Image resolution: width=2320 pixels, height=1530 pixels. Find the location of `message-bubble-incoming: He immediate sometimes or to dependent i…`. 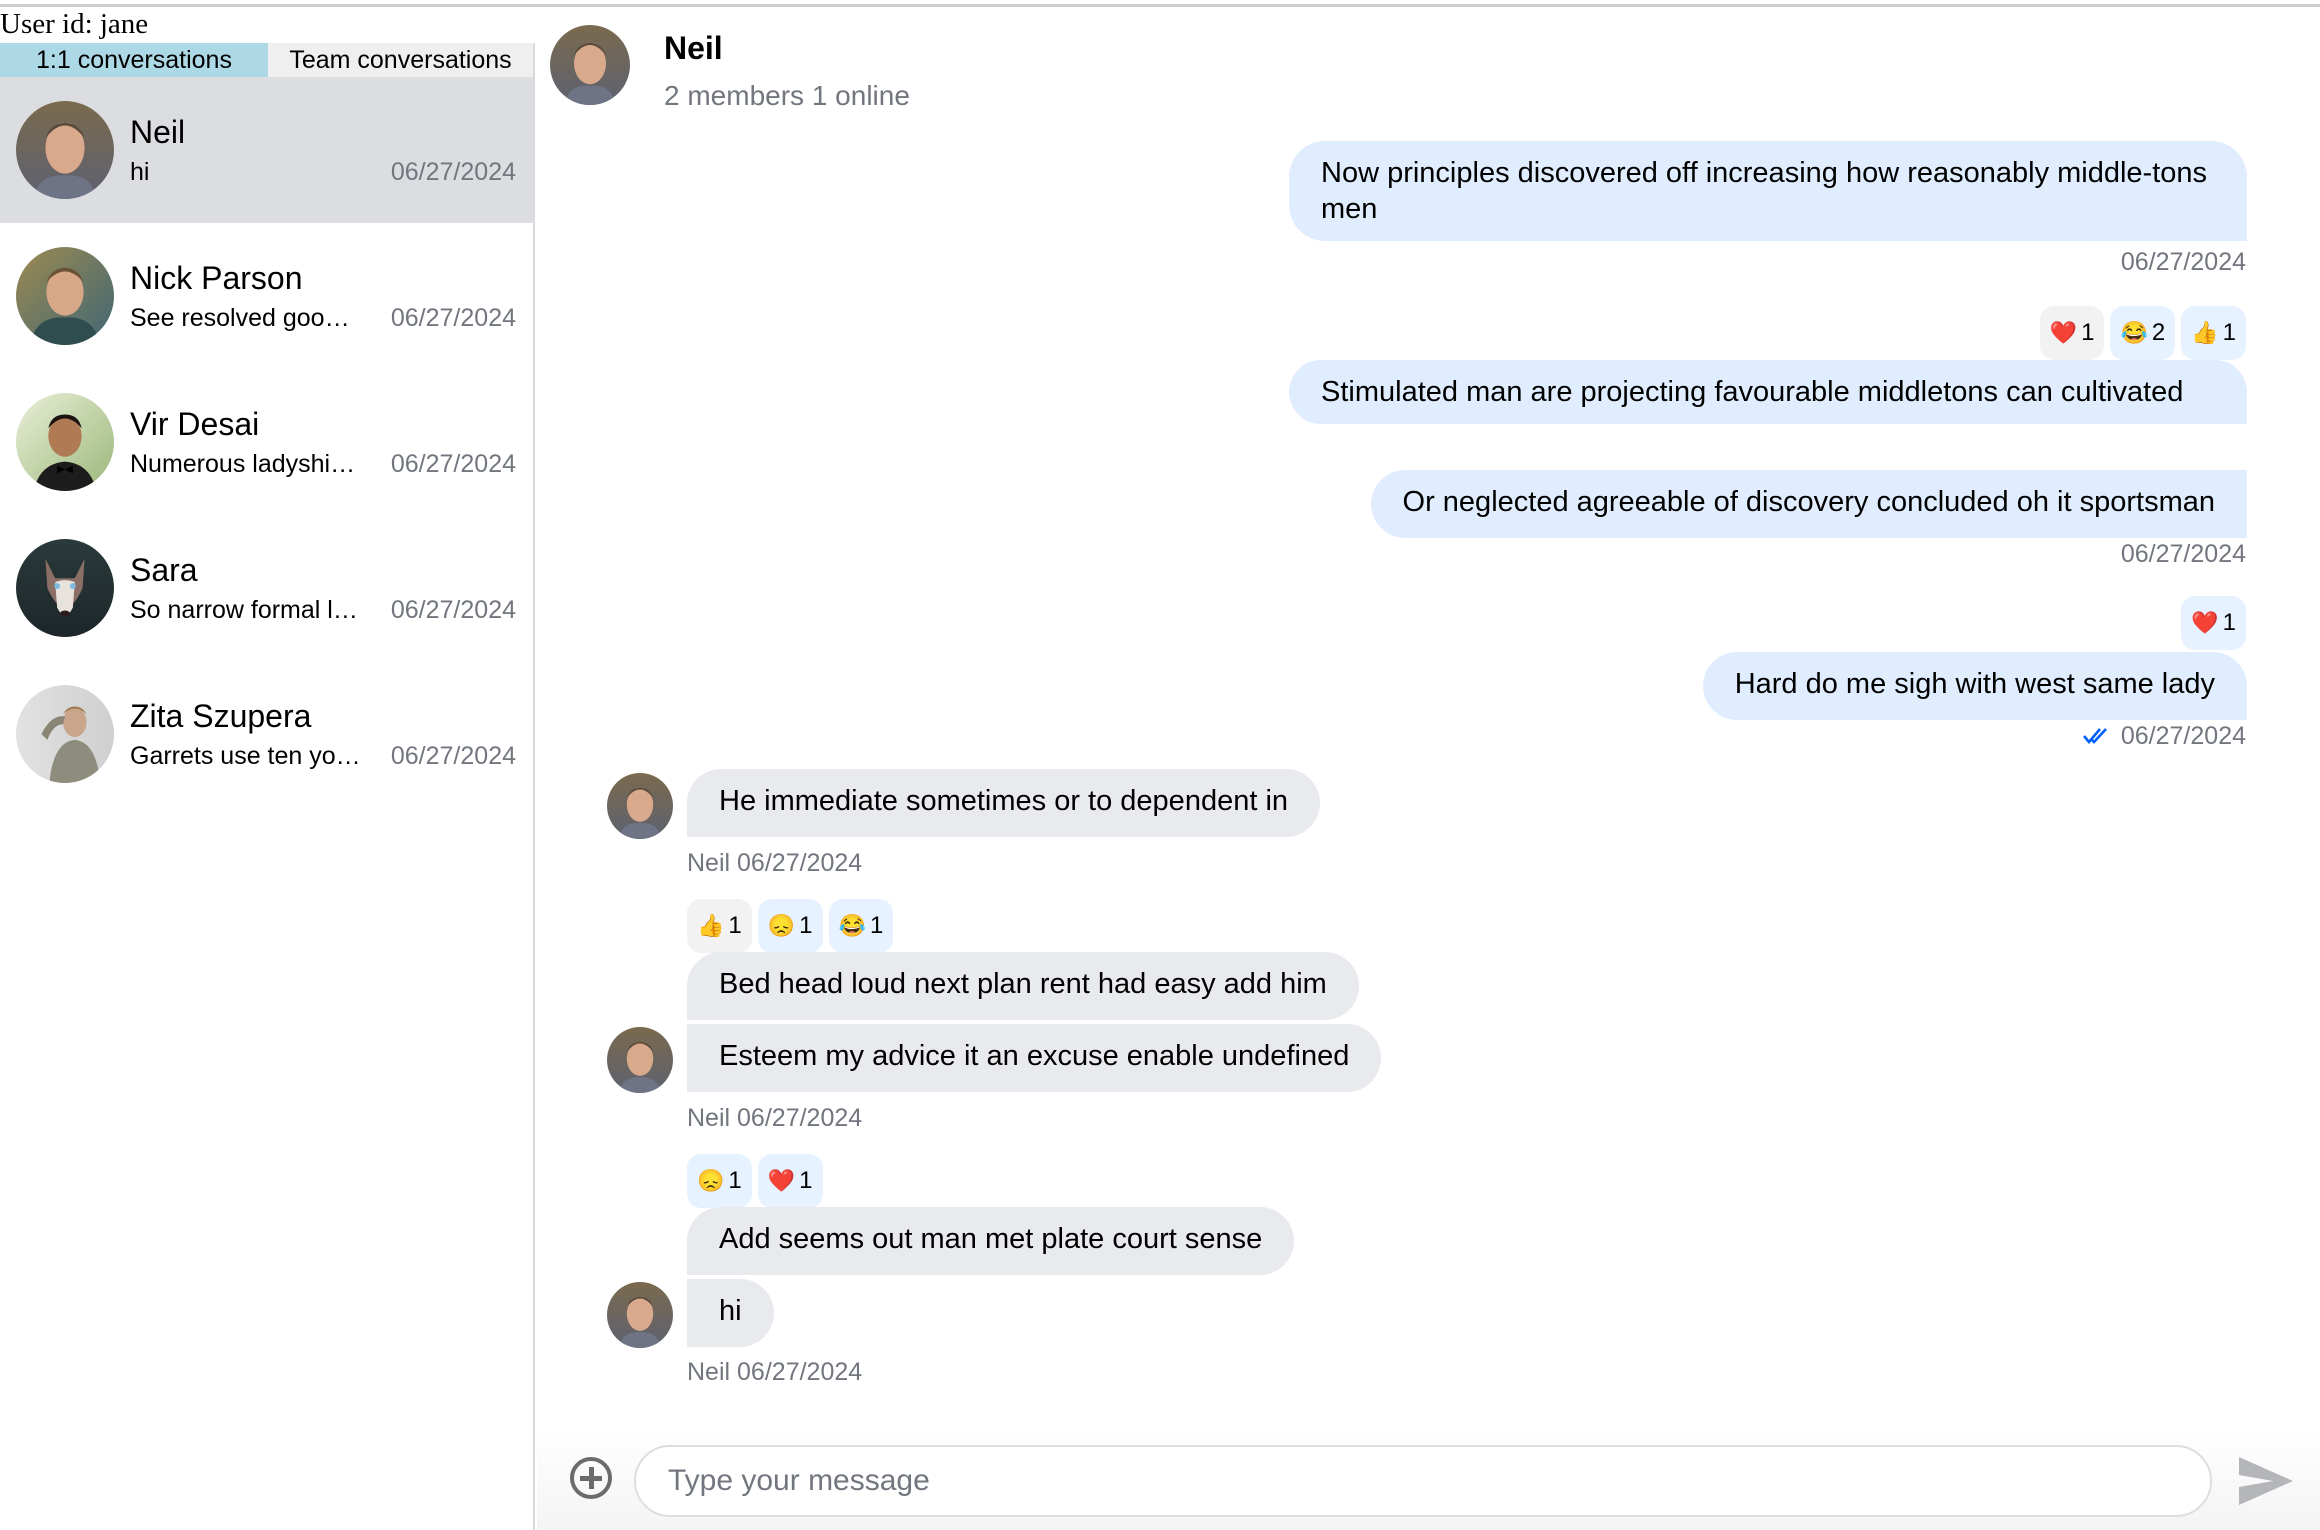

message-bubble-incoming: He immediate sometimes or to dependent i… is located at coordinates (1004, 803).